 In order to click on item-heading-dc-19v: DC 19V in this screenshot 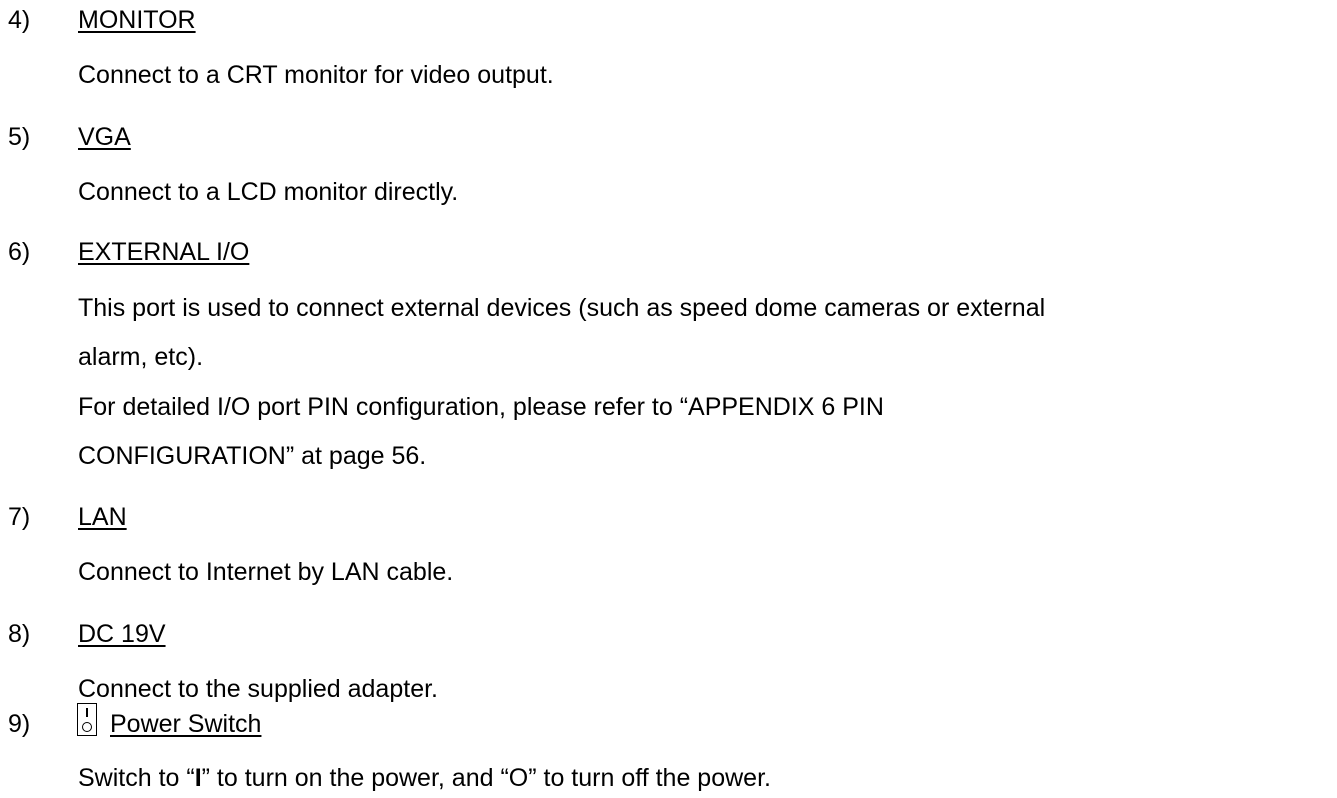, I will do `click(122, 634)`.